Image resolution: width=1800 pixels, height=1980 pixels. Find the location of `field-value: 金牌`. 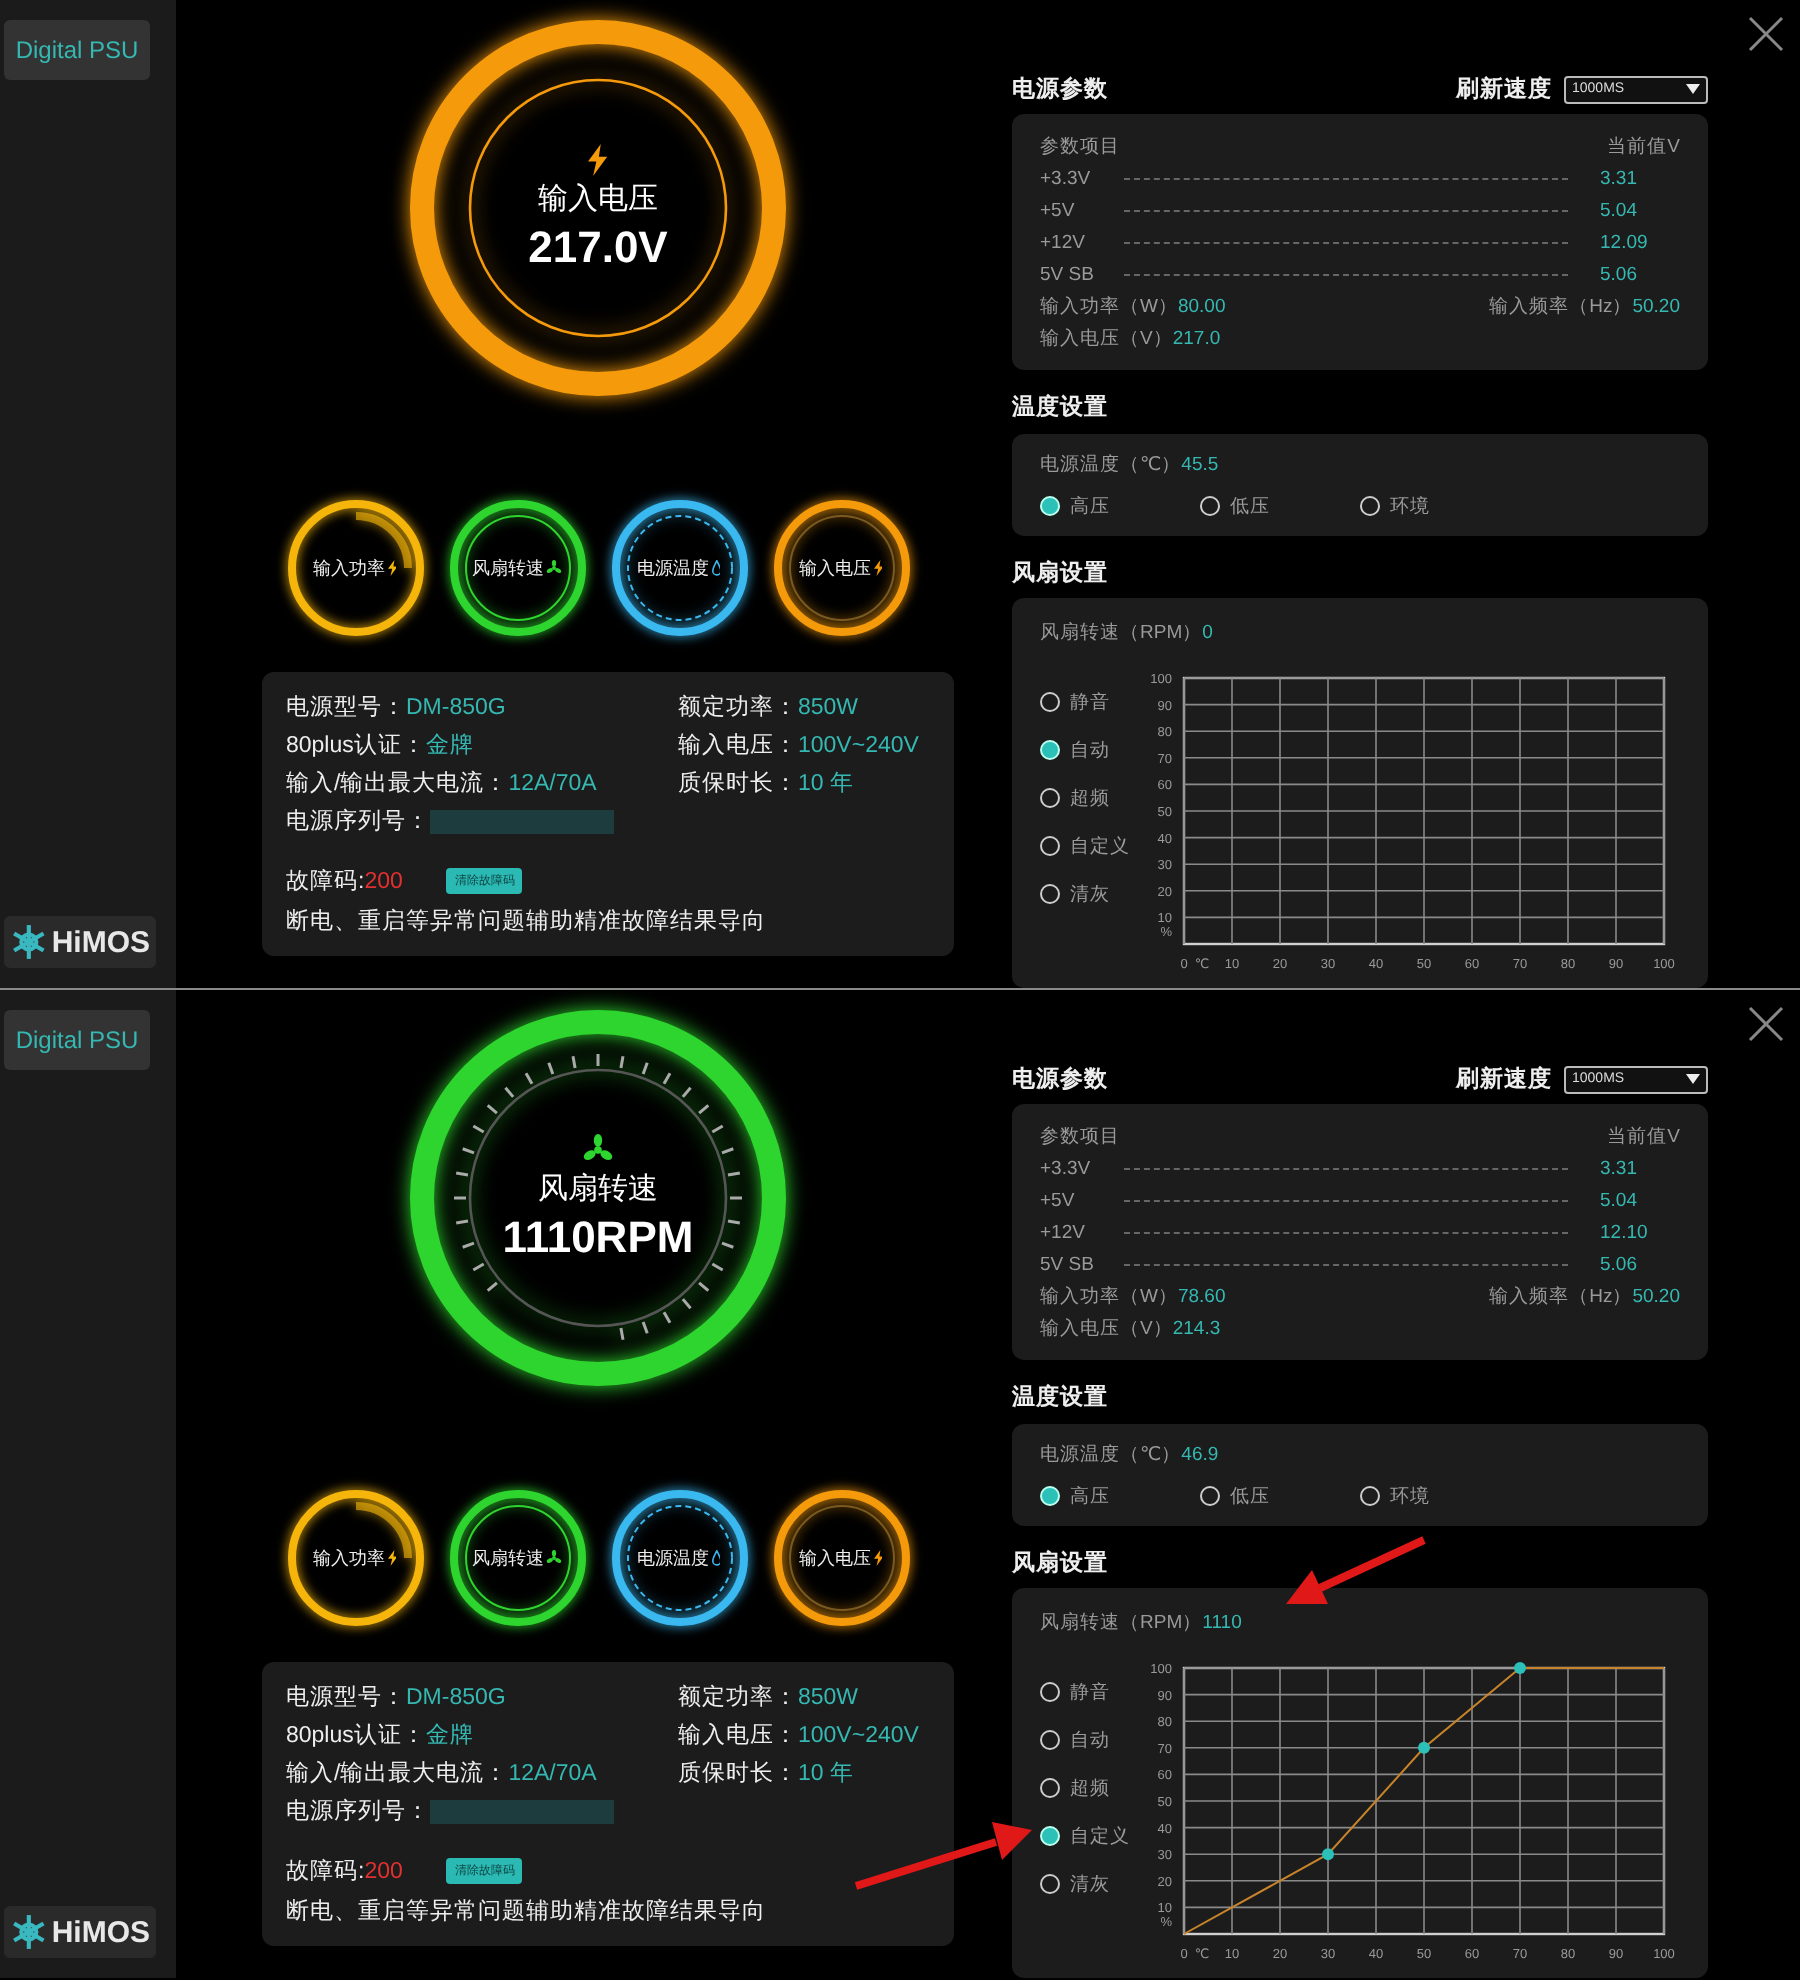

field-value: 金牌 is located at coordinates (449, 1735).